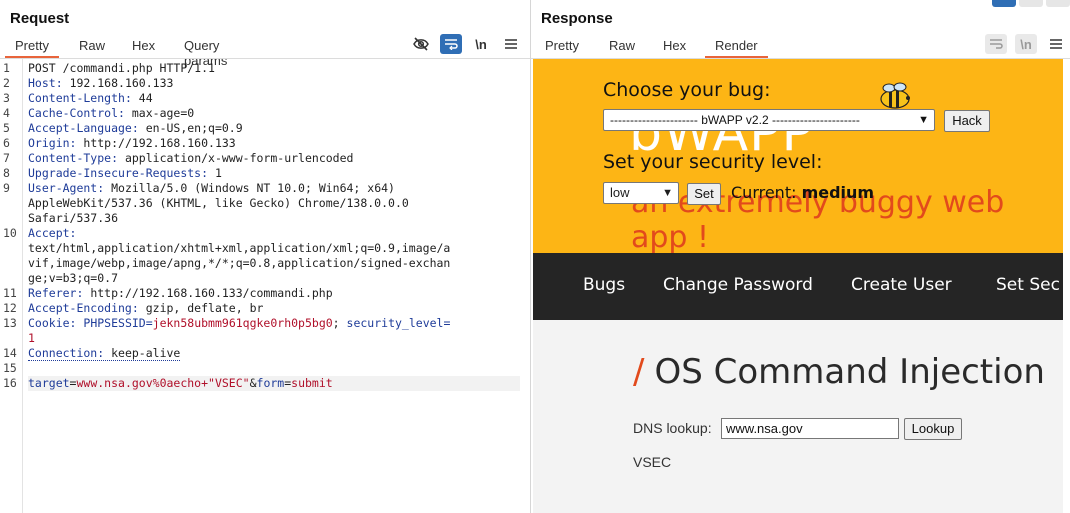 The height and width of the screenshot is (513, 1070). I want to click on tab-render: Render, so click(736, 47).